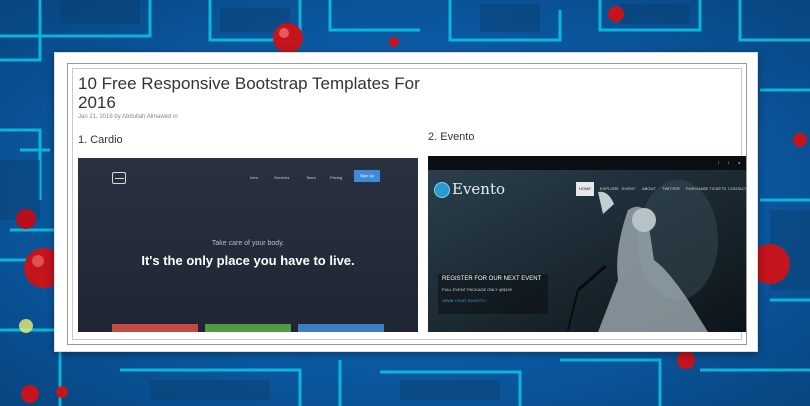 The width and height of the screenshot is (810, 406). Describe the element at coordinates (729, 162) in the screenshot. I see `twitter-icon: t` at that location.